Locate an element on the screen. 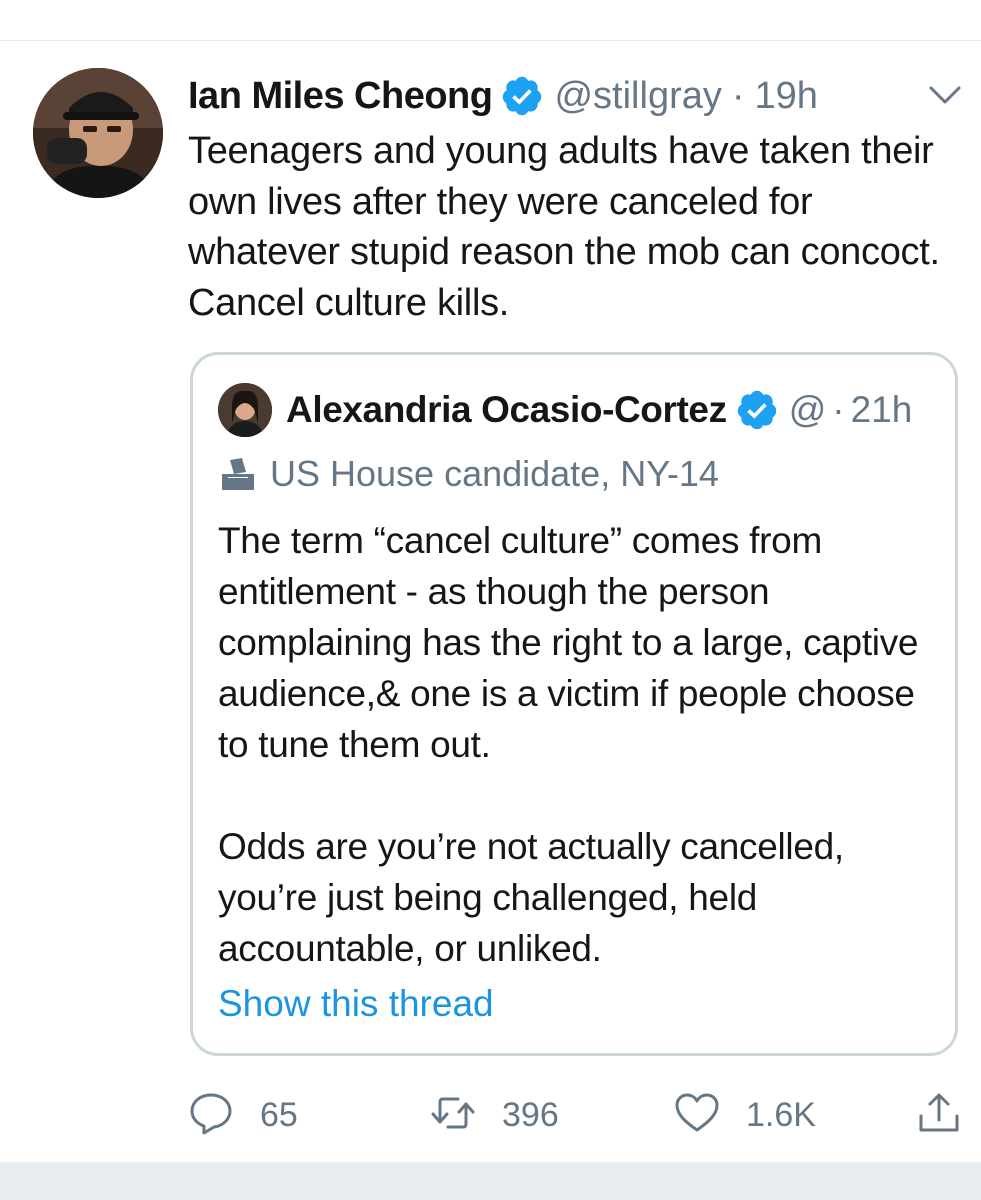  bottom-divider-band is located at coordinates (490, 1181).